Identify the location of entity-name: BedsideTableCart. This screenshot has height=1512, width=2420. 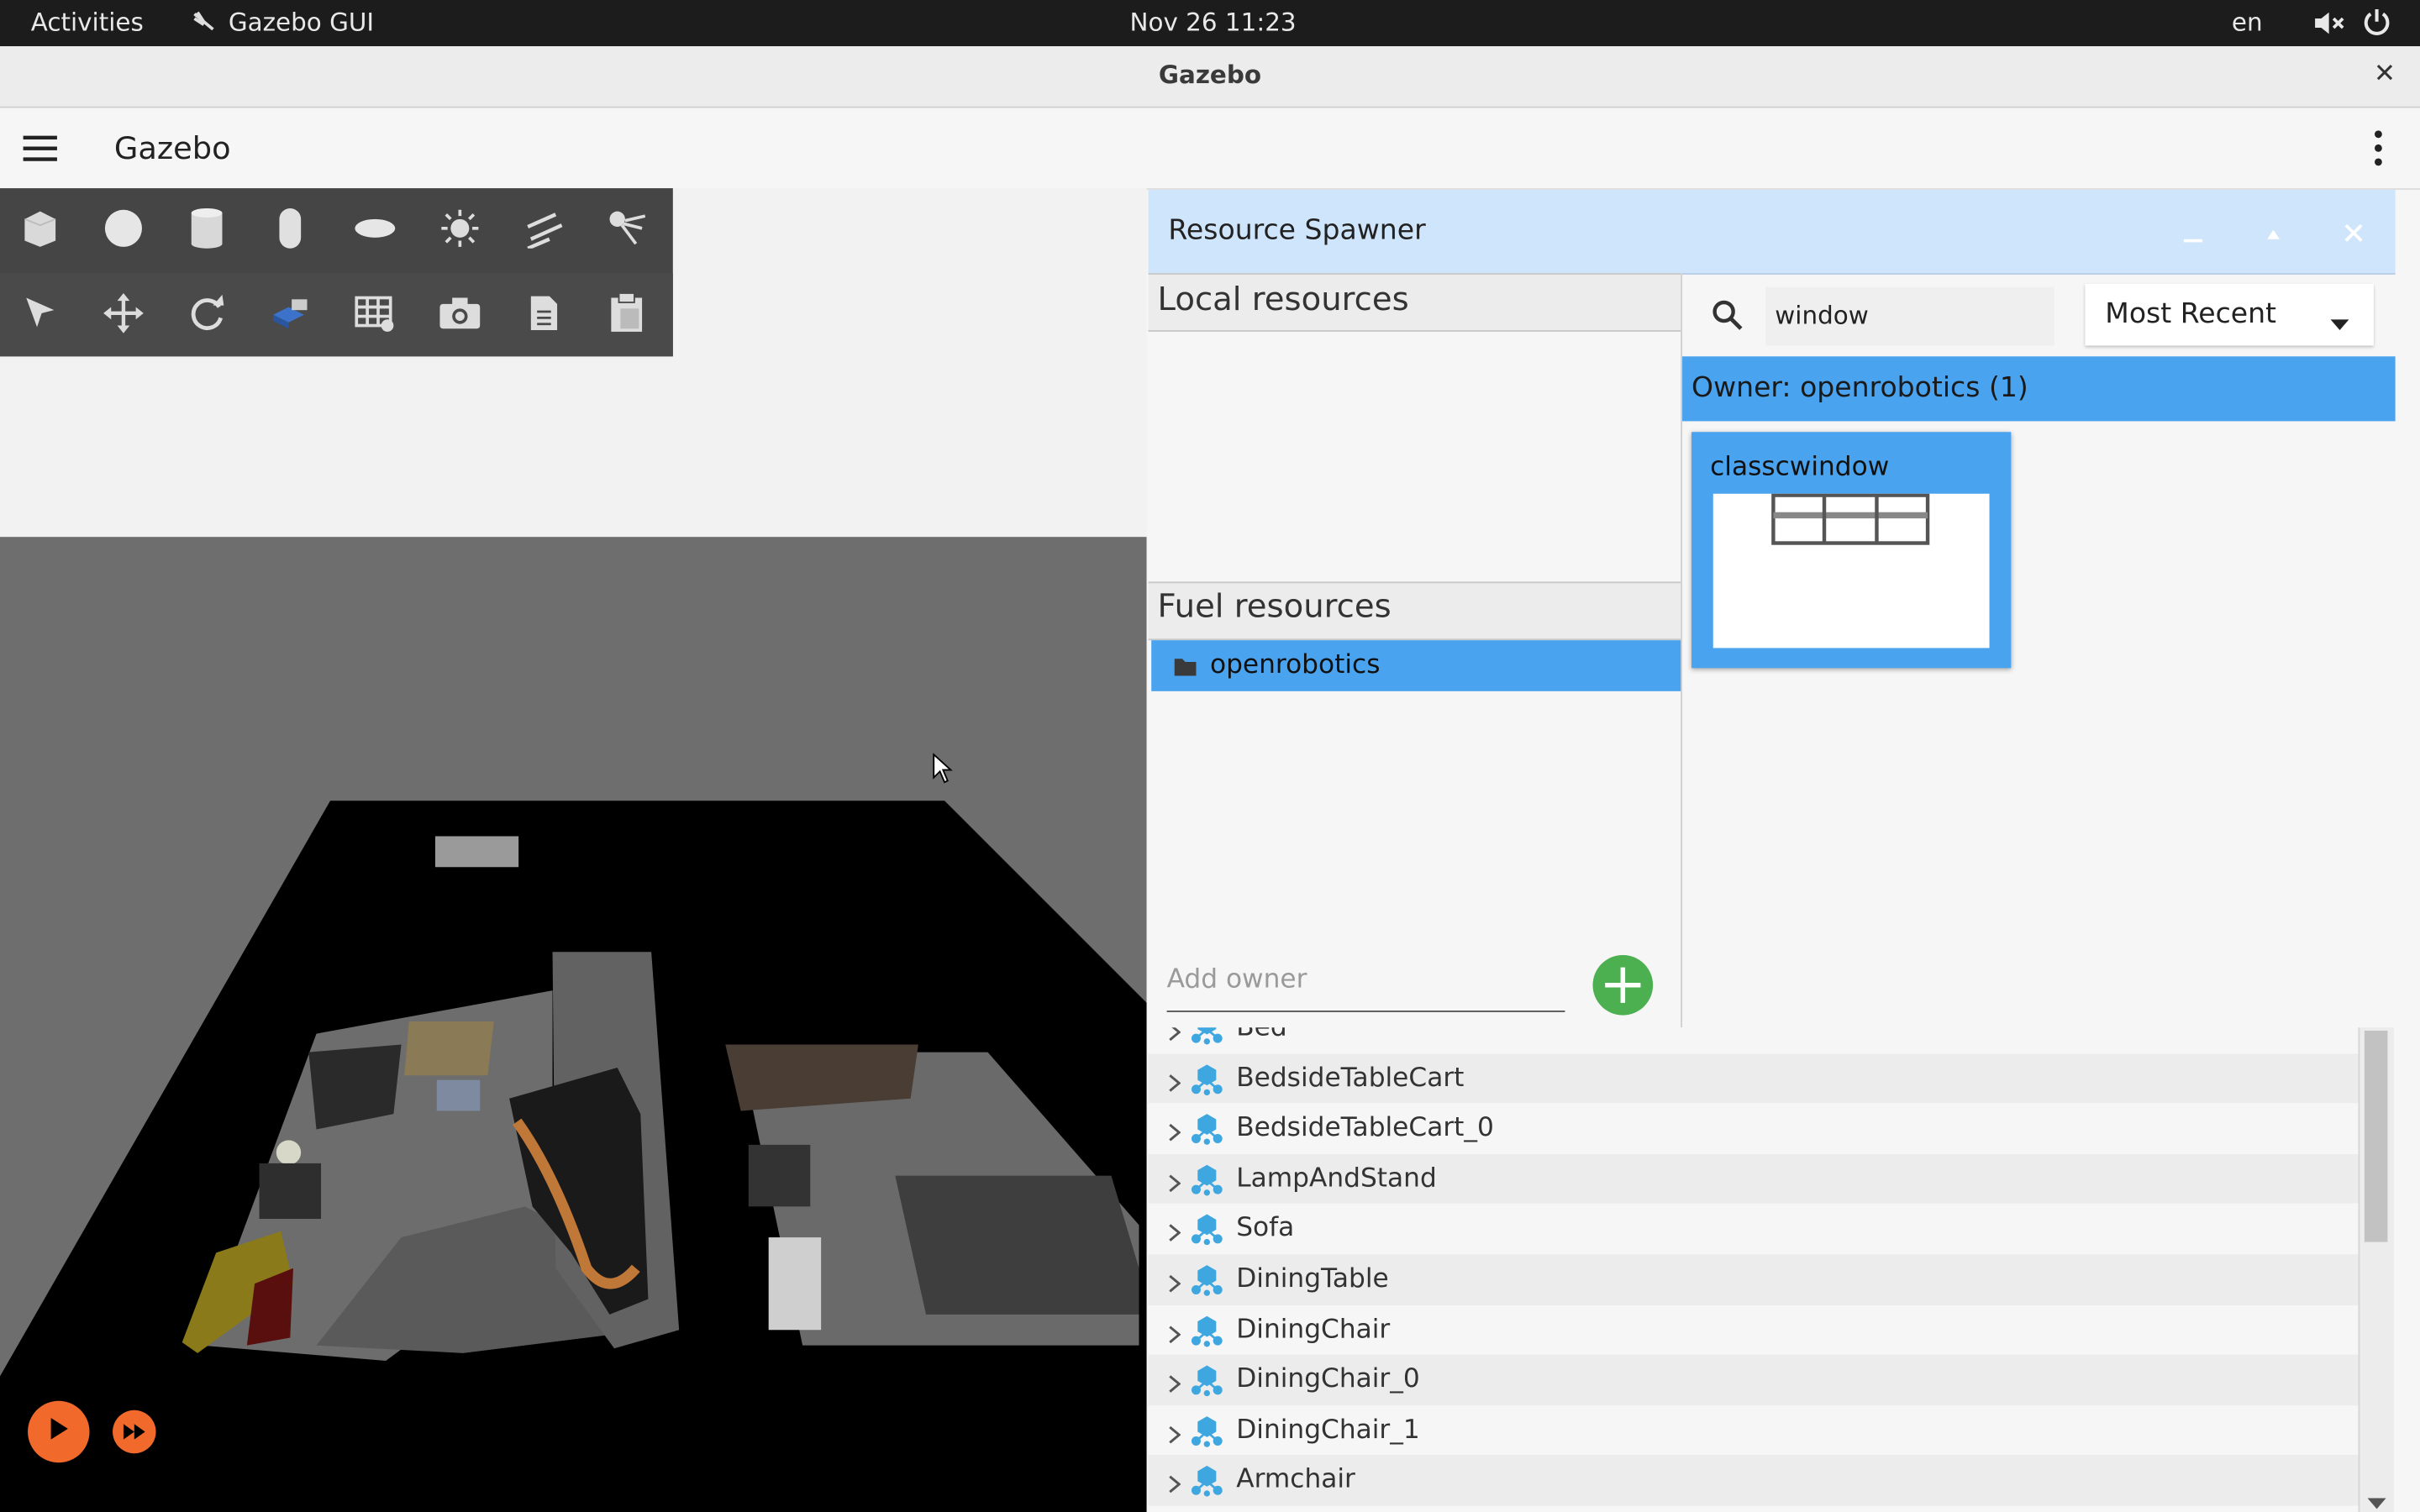
(1350, 1078).